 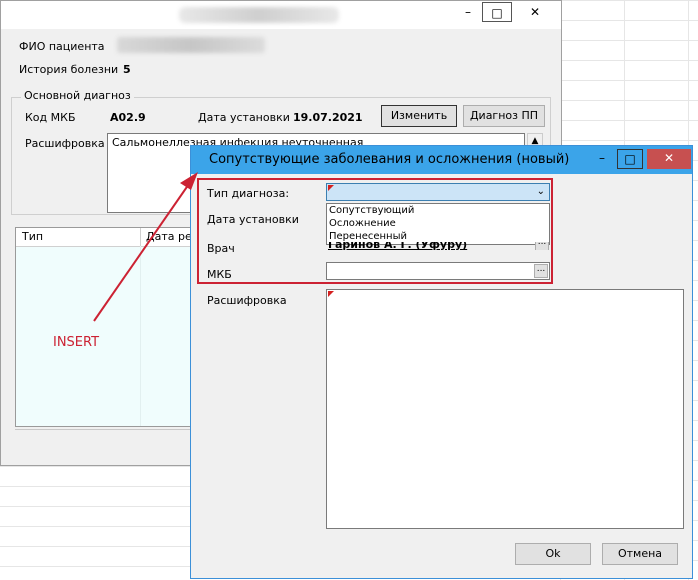 What do you see at coordinates (128, 117) in the screenshot?
I see `mkb-code-value: A02.9` at bounding box center [128, 117].